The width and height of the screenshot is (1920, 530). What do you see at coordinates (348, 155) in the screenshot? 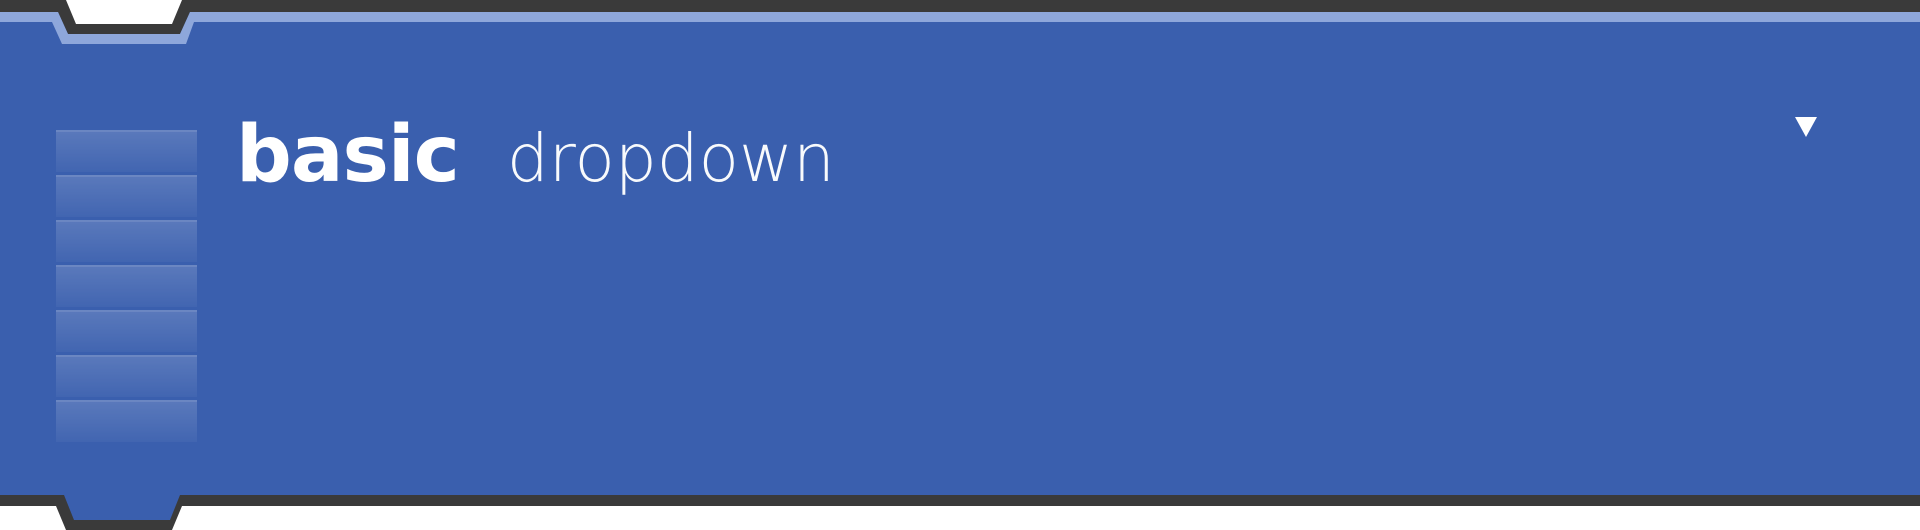
I see `block-keyword: basic` at bounding box center [348, 155].